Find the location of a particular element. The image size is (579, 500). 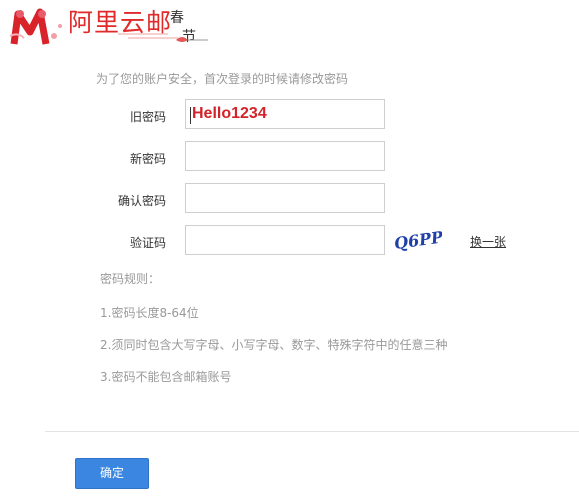

security-notice: 为了您的账户安全，首次登录的时候请修改密码 is located at coordinates (222, 79).